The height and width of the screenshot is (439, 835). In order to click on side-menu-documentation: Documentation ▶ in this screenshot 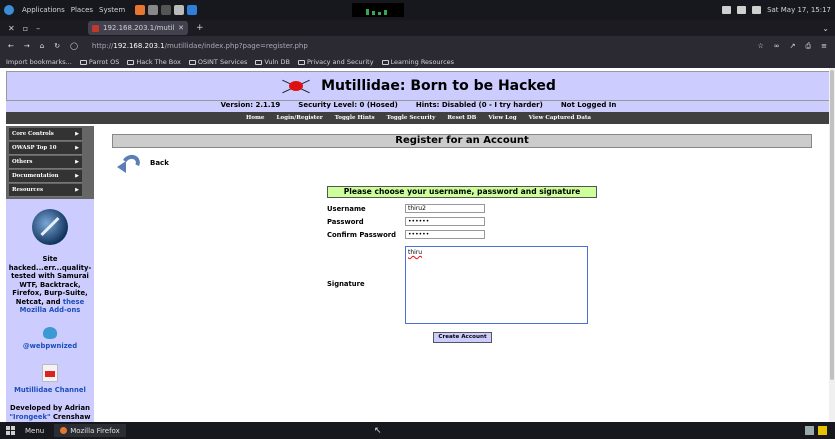, I will do `click(45, 176)`.